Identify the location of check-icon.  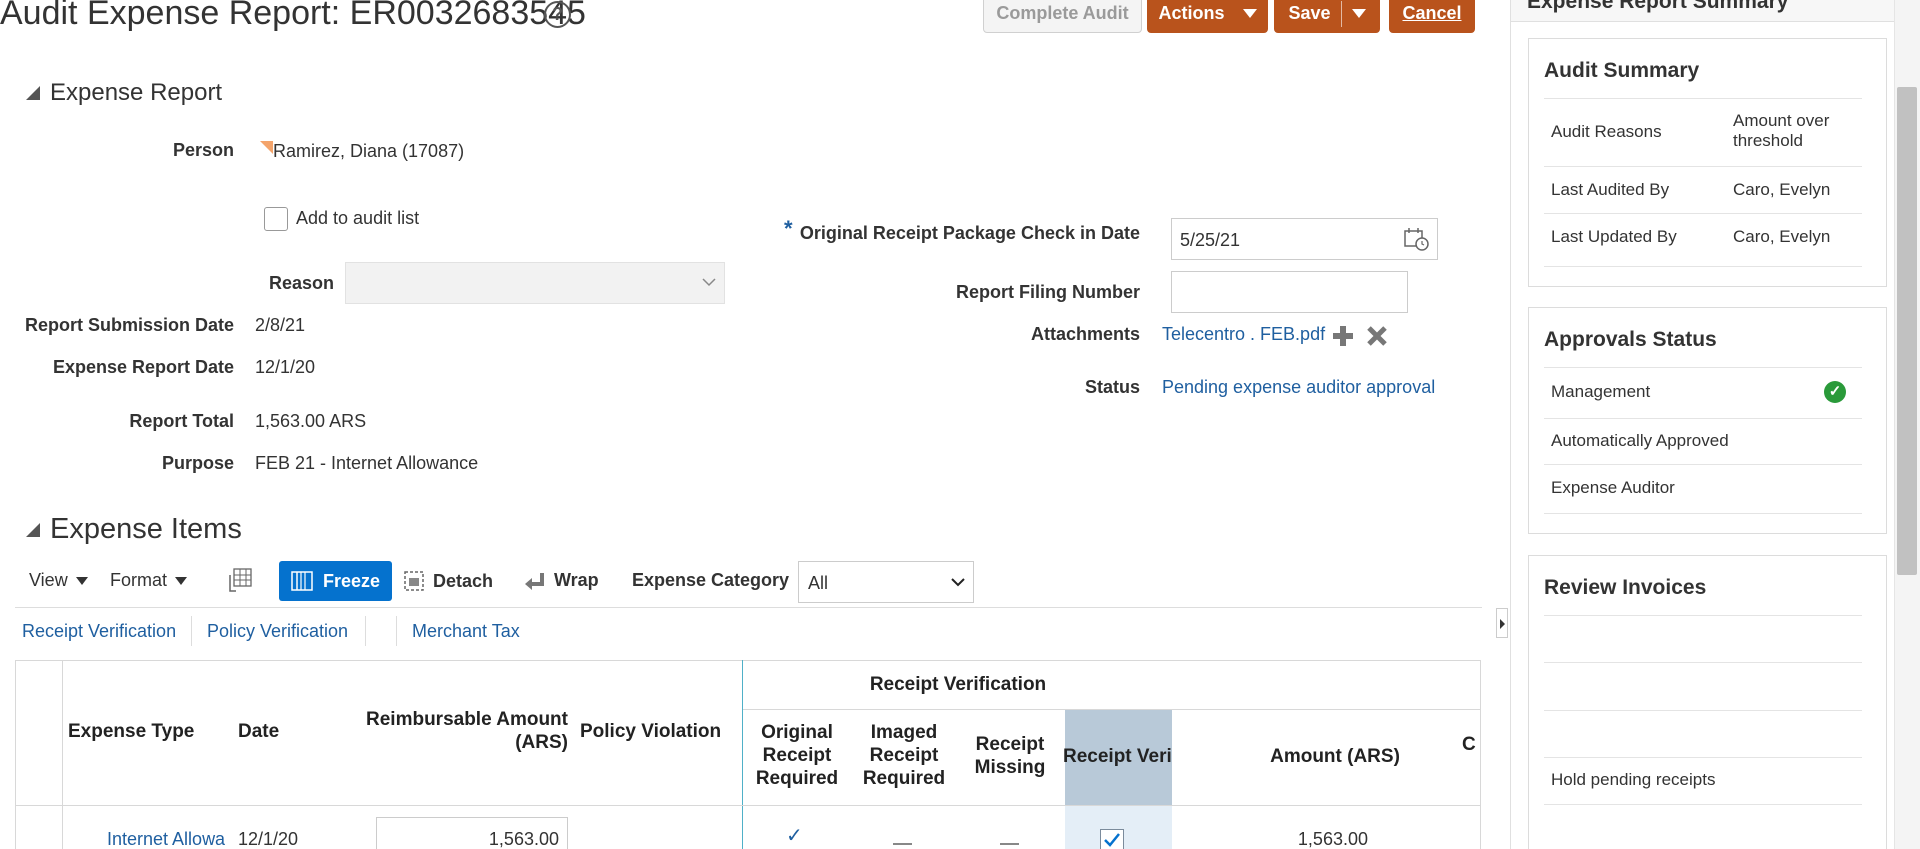
(1112, 840).